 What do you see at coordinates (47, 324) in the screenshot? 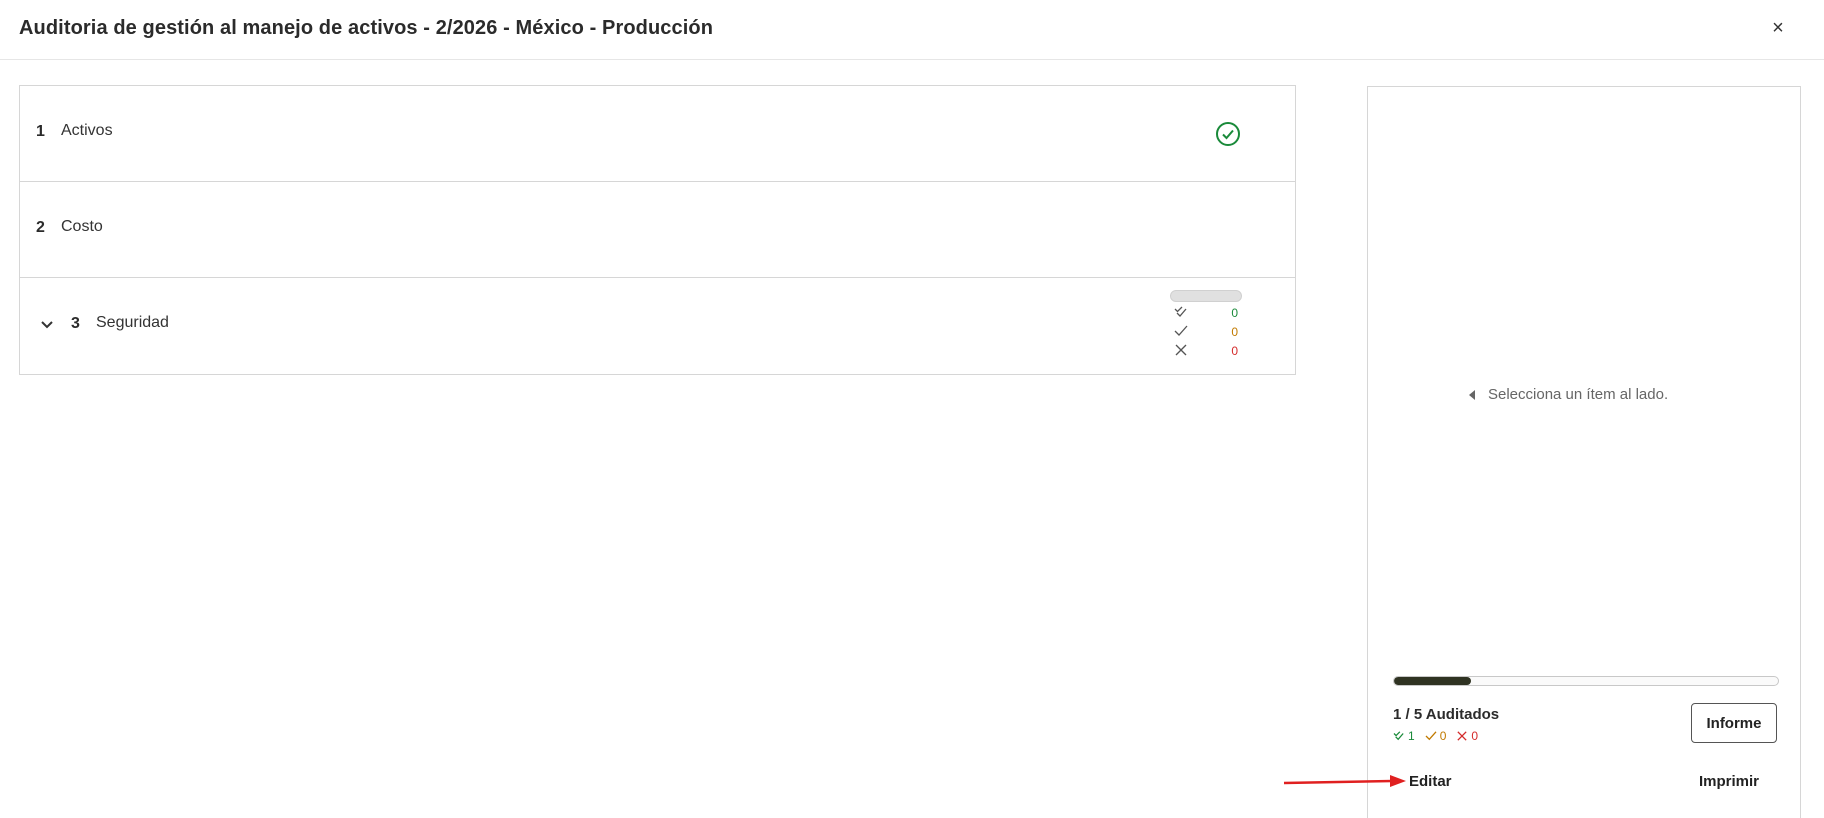
I see `chevron-down-icon` at bounding box center [47, 324].